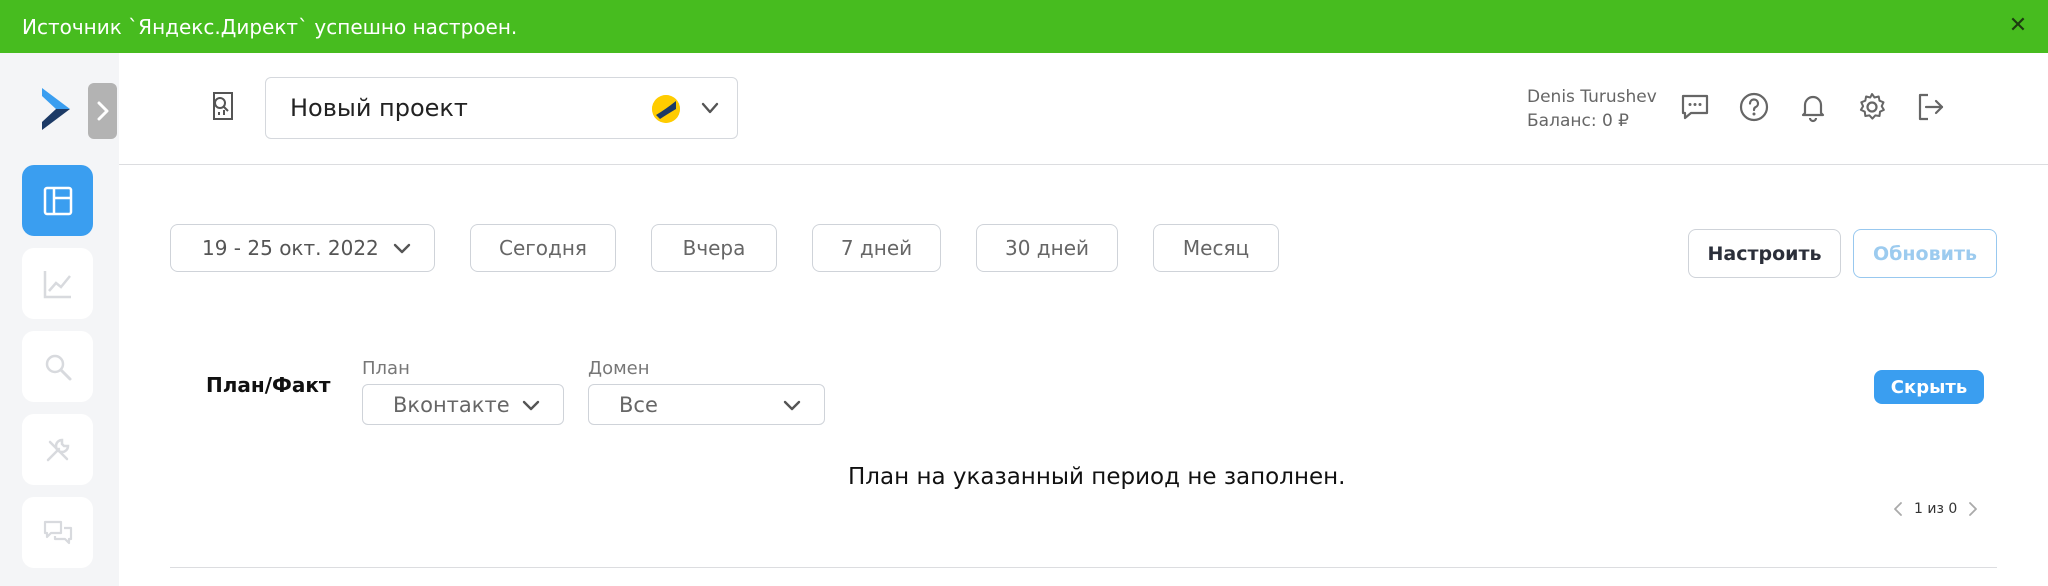  I want to click on prev-page-button, so click(1898, 509).